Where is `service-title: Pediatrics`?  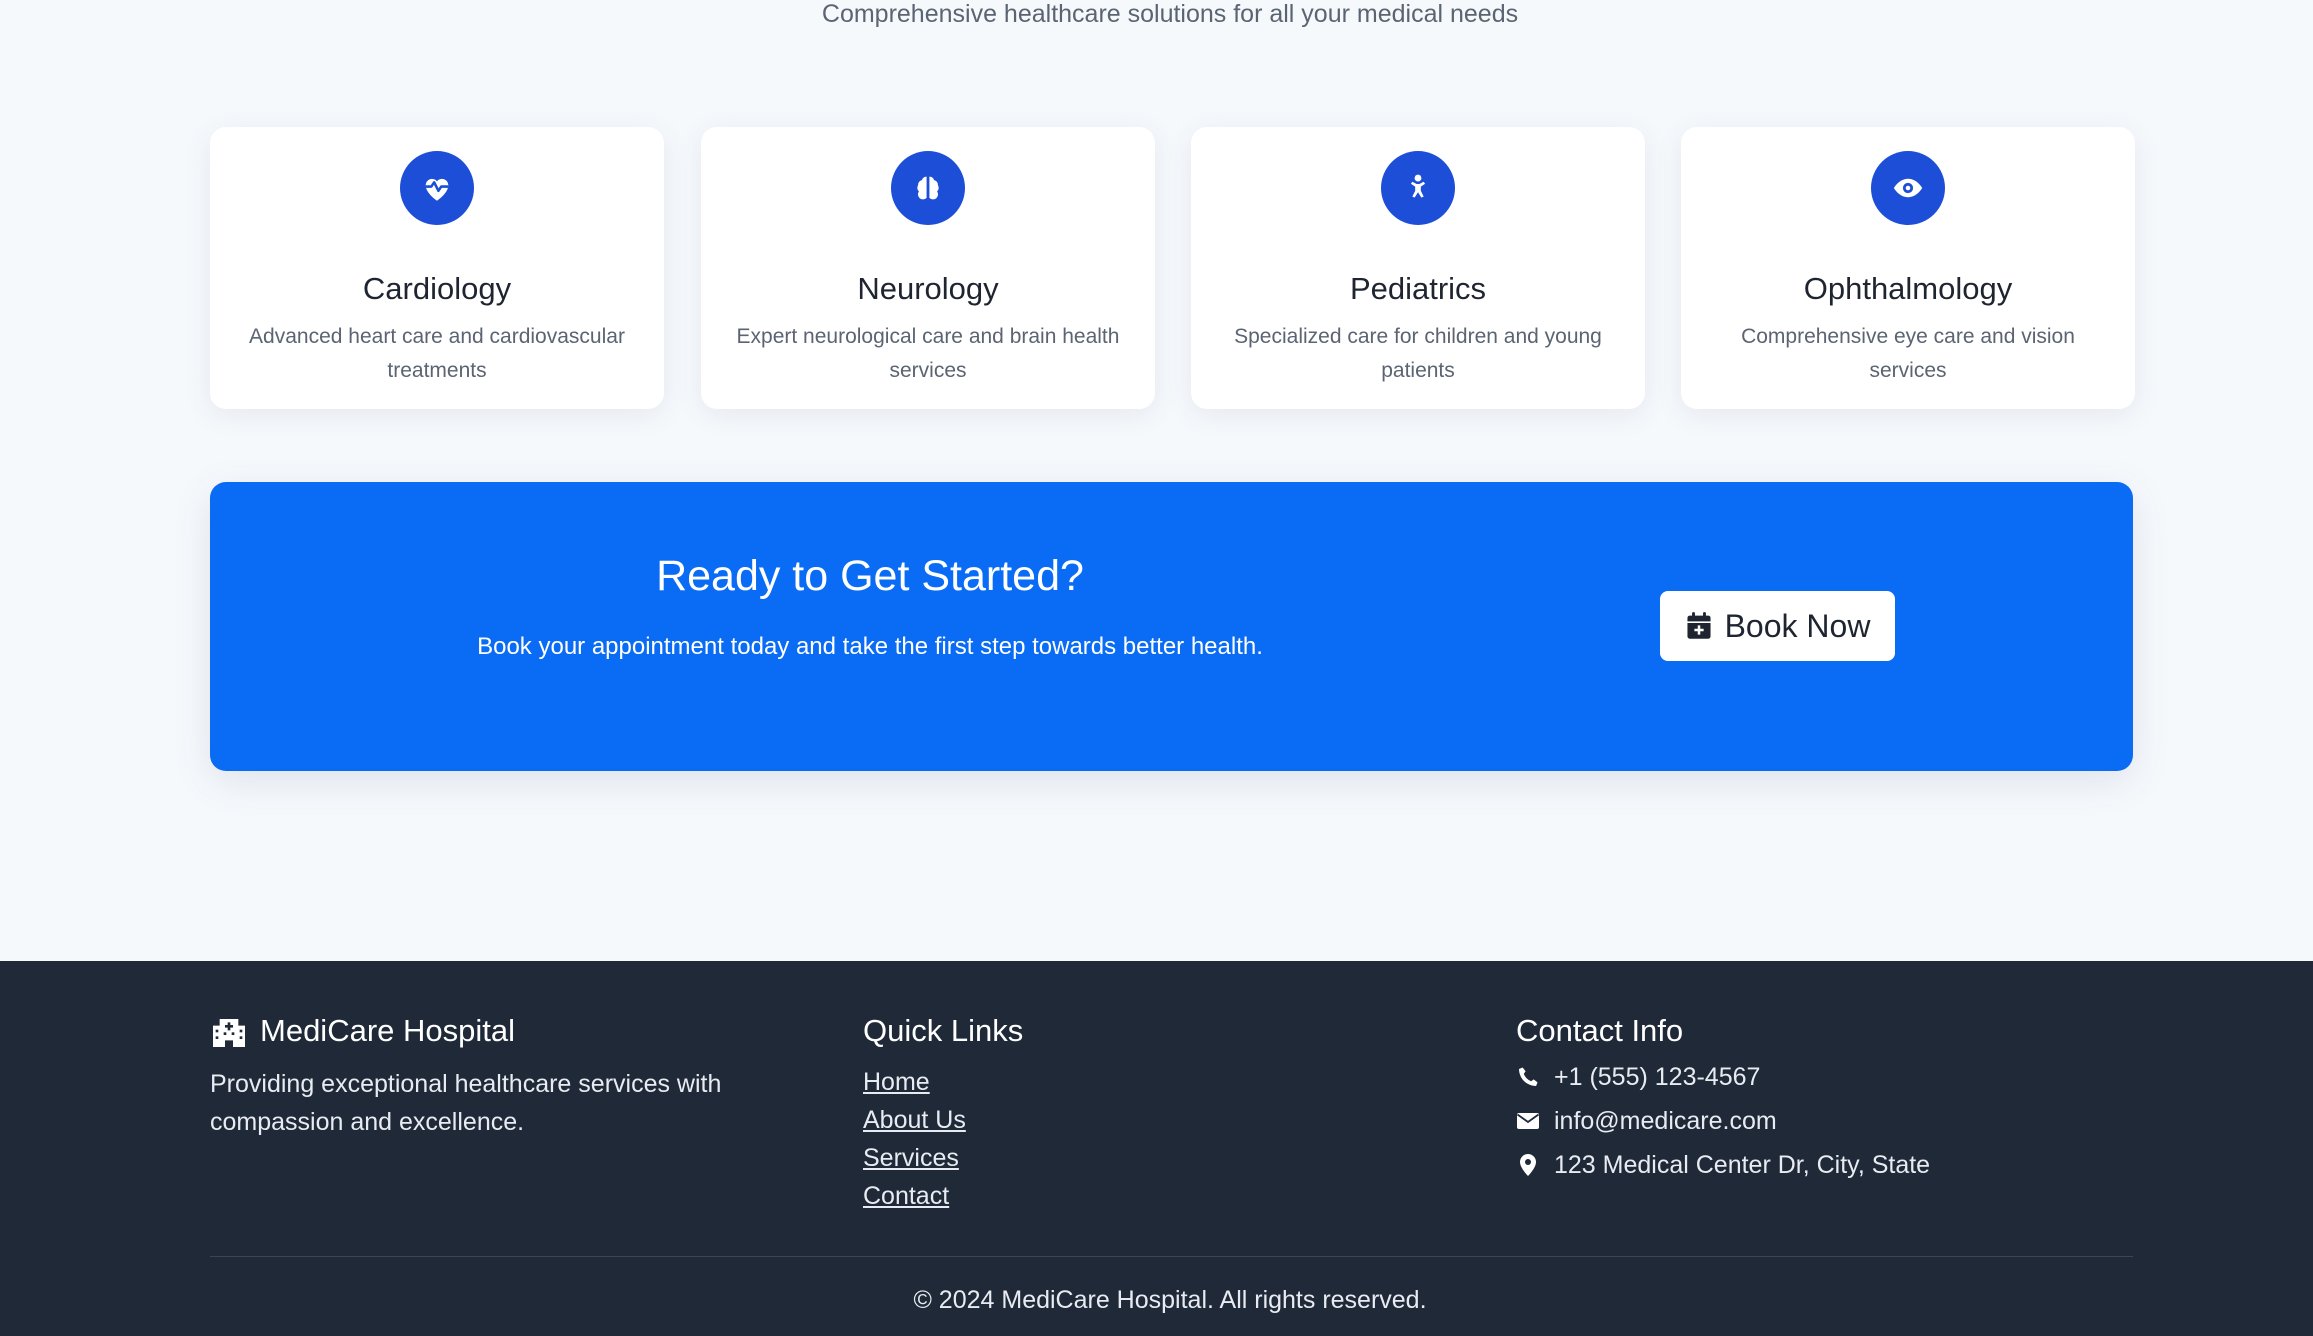 service-title: Pediatrics is located at coordinates (1418, 288).